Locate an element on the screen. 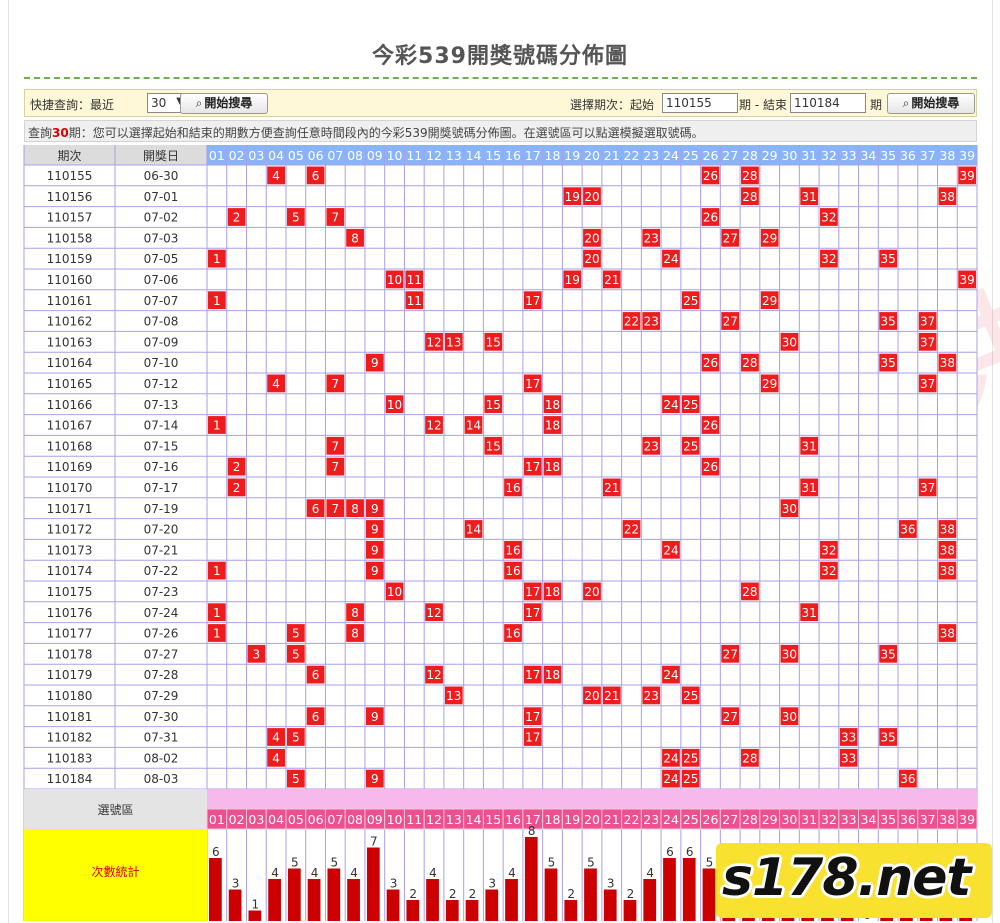 This screenshot has width=1000, height=923. pick-number-label: 22 is located at coordinates (632, 819).